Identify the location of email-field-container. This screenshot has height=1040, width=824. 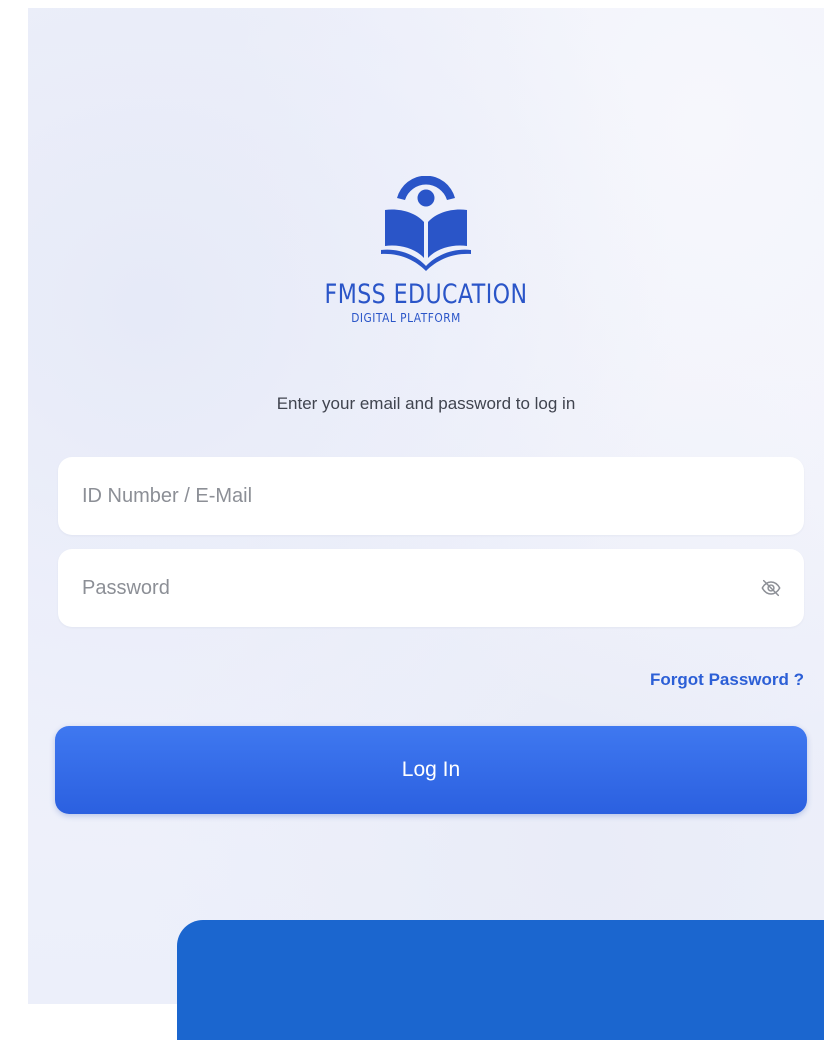
(431, 496).